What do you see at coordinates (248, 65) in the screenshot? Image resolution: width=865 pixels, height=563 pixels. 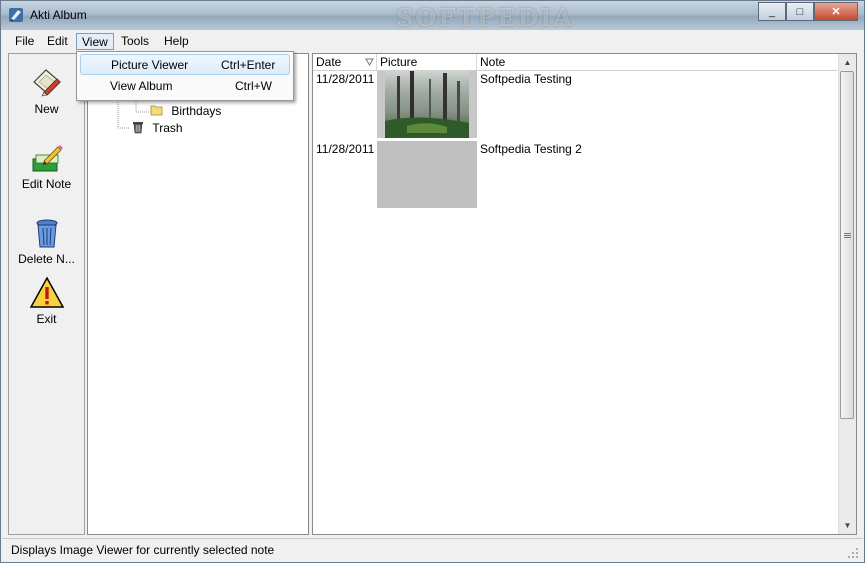 I see `menu-item-shortcut: Ctrl+Enter` at bounding box center [248, 65].